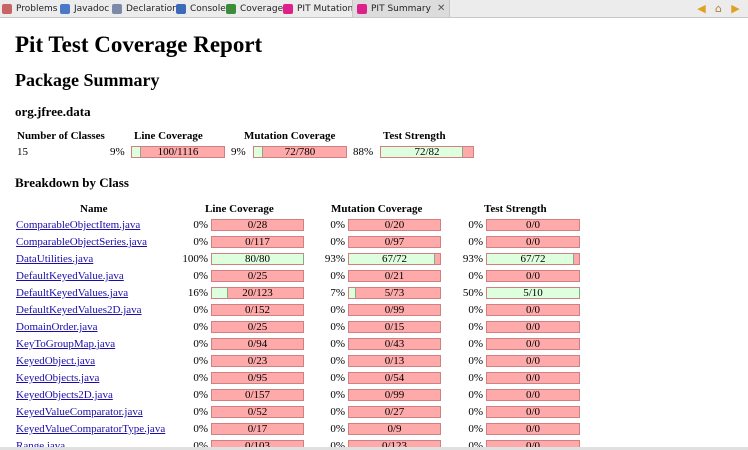 This screenshot has height=450, width=748. I want to click on summary-line-bar: 100/1116, so click(178, 152).